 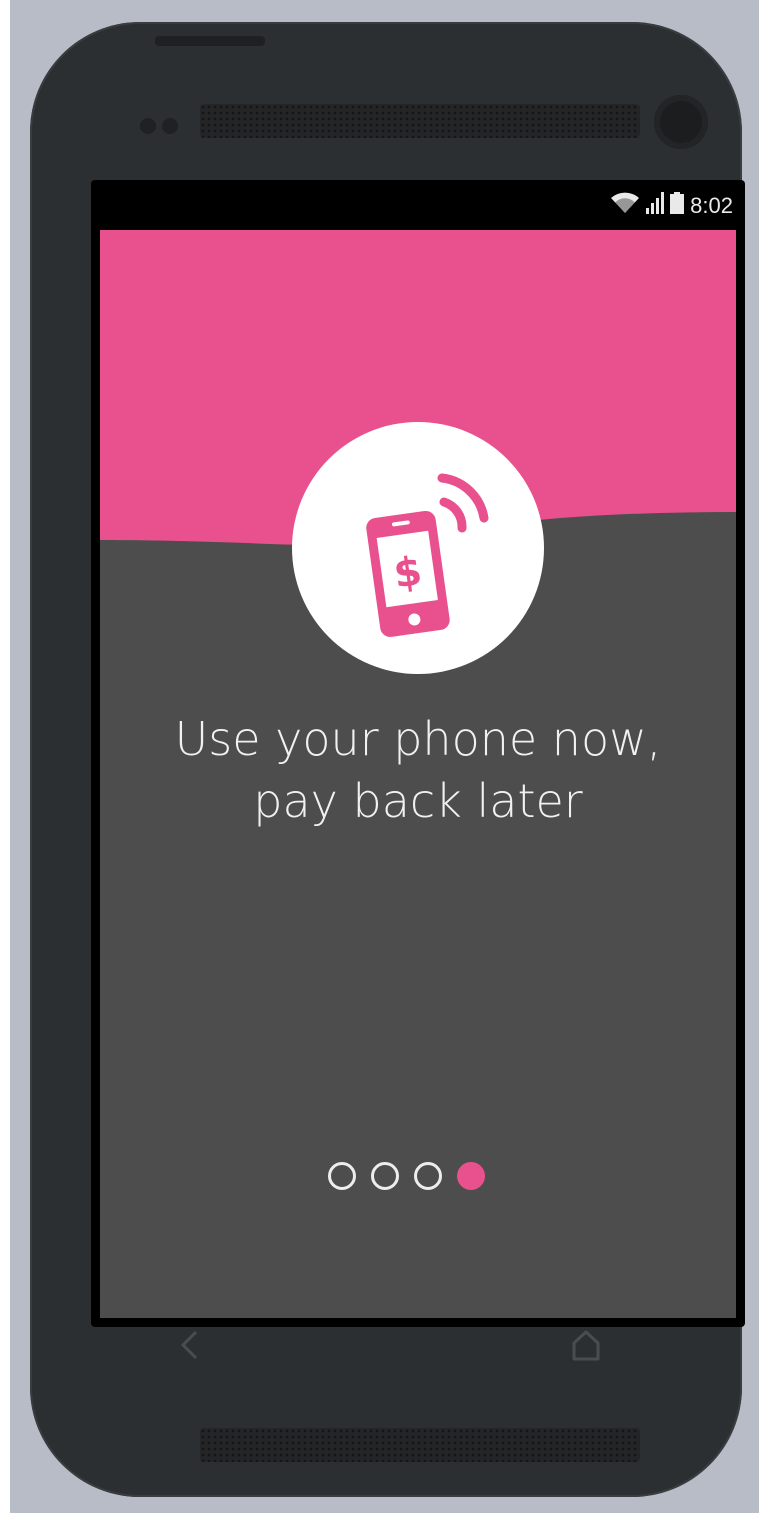 I want to click on status-time: 8:02, so click(x=711, y=205).